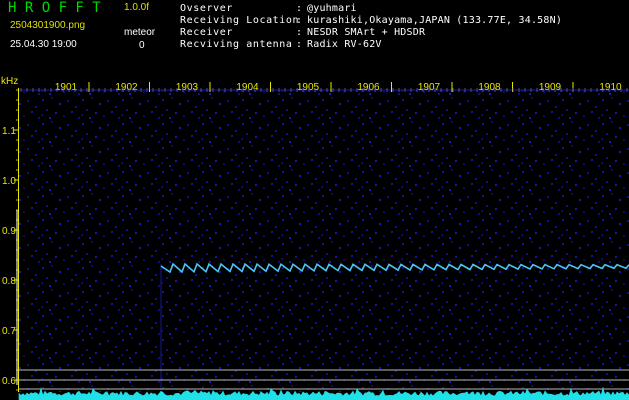  I want to click on antenna-label: Recviving antenna, so click(236, 44).